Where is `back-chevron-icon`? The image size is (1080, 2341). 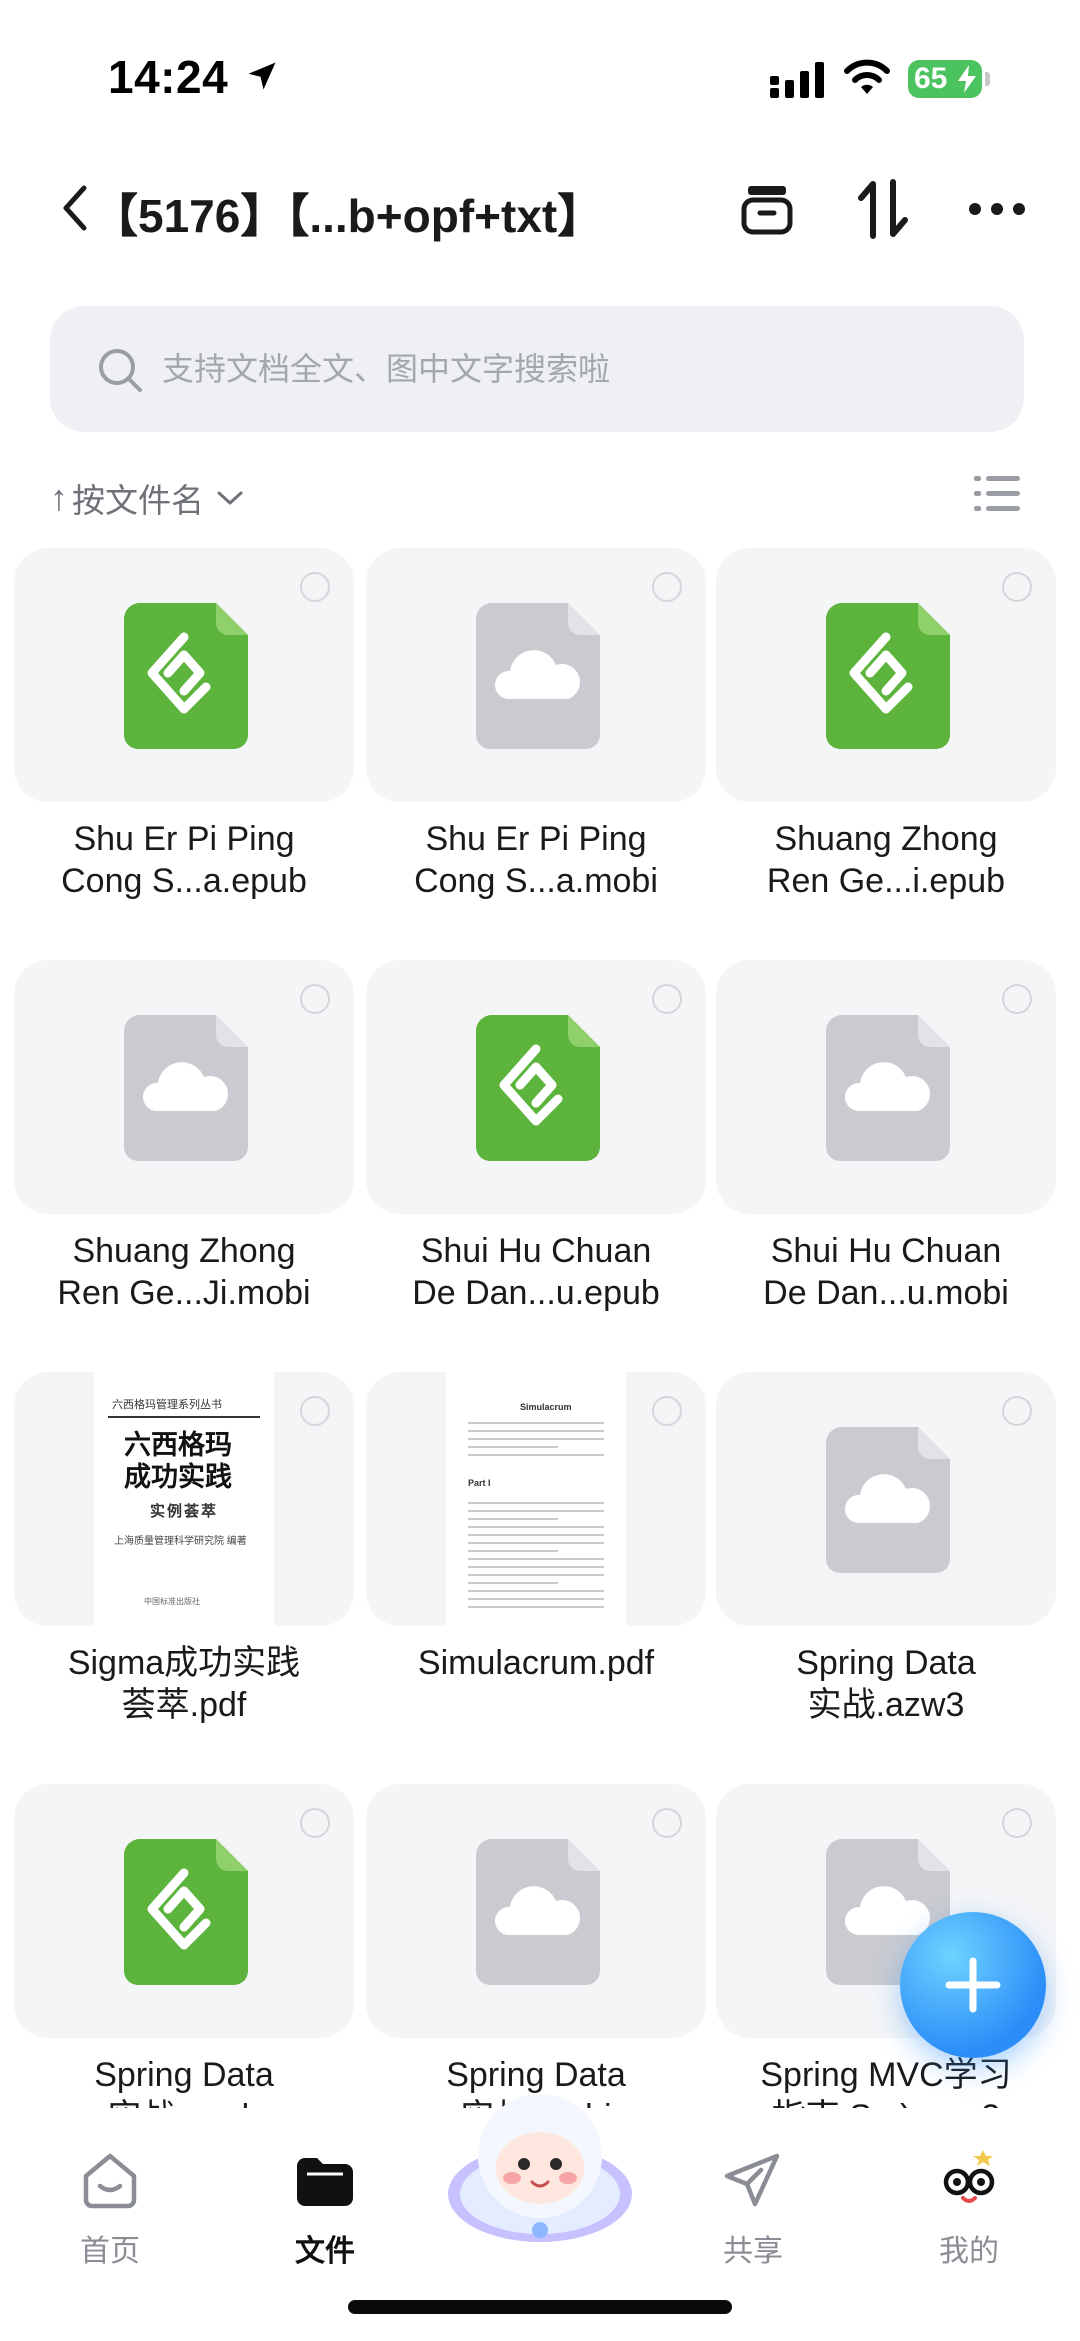
back-chevron-icon is located at coordinates (76, 208).